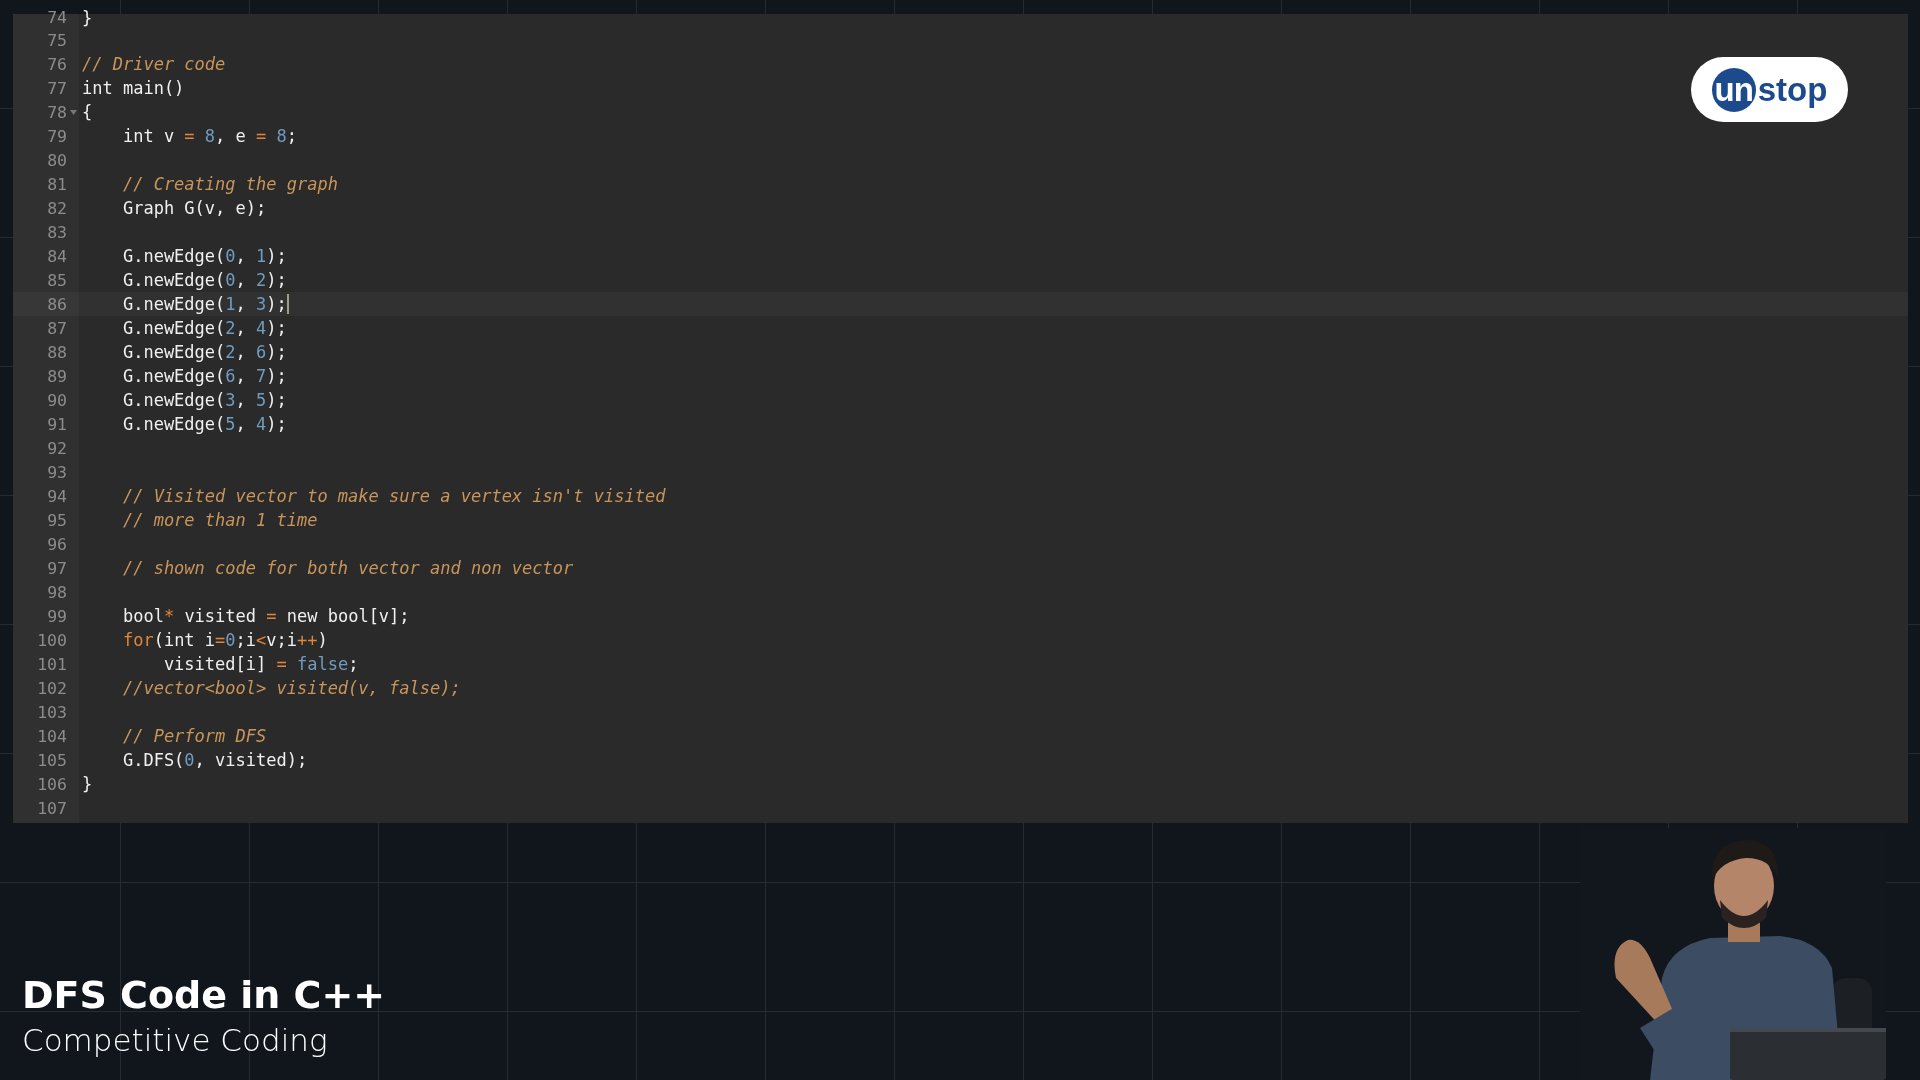  Describe the element at coordinates (73, 112) in the screenshot. I see `fold-arrow-icon` at that location.